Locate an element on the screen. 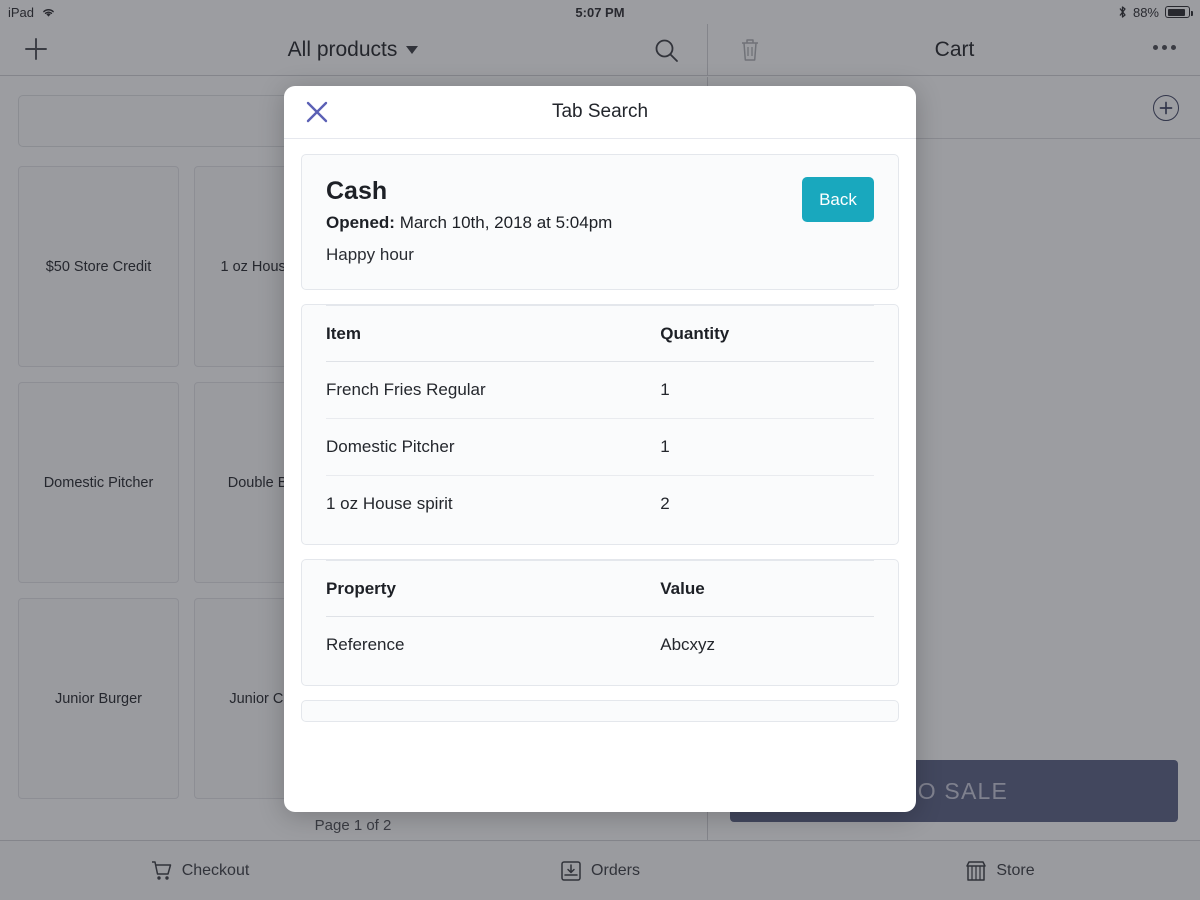  item-name: 1 oz House spirit is located at coordinates (389, 503).